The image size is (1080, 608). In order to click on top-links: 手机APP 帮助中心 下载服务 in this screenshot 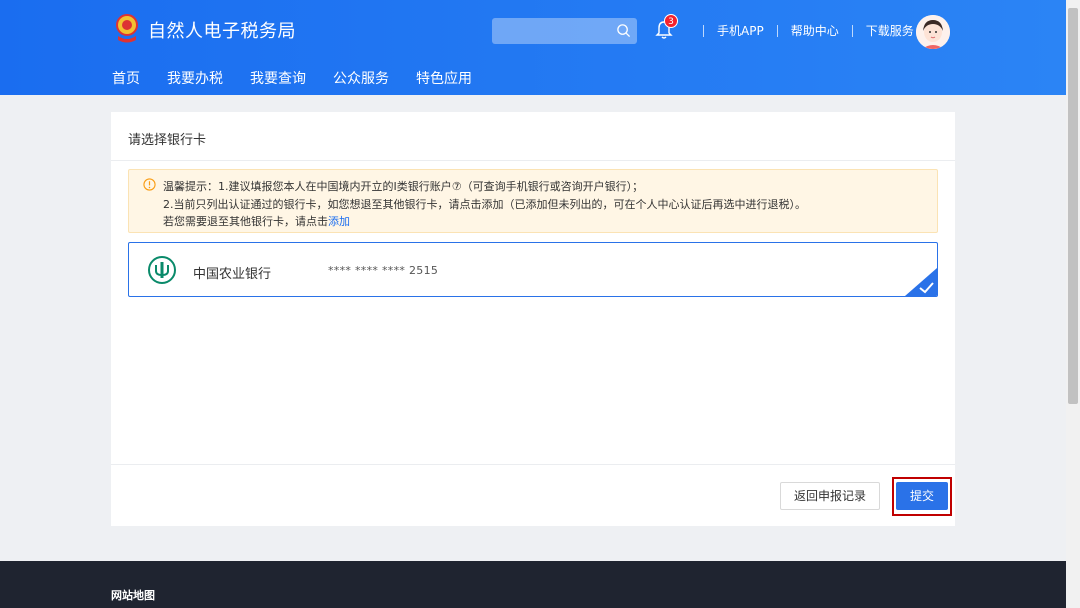, I will do `click(802, 30)`.